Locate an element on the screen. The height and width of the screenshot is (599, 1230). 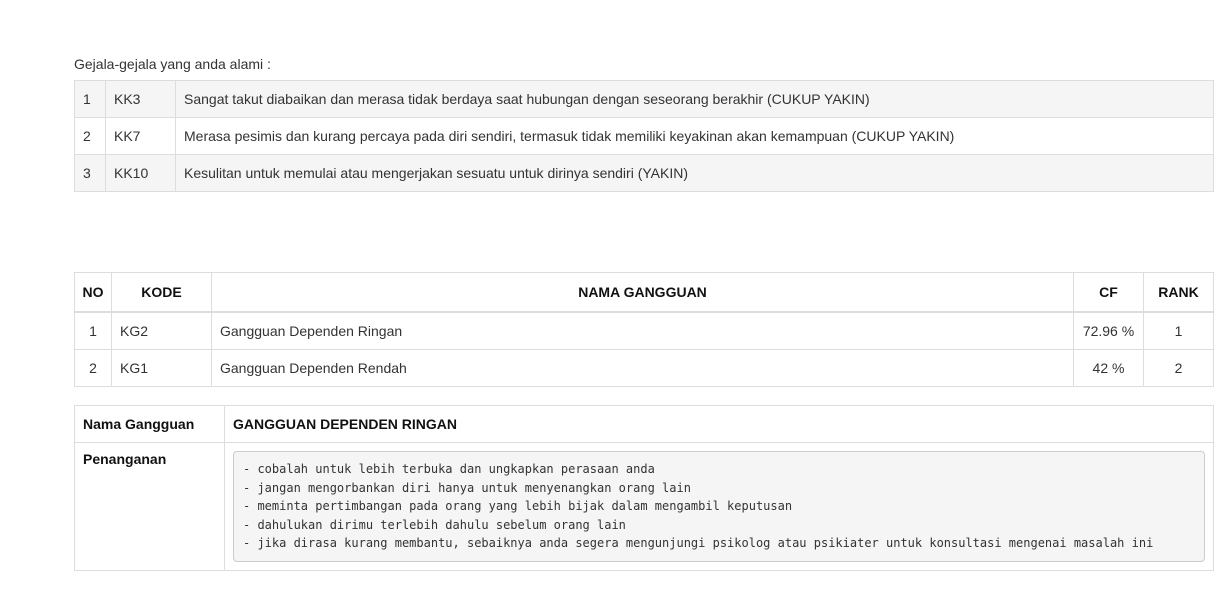
disorder-name-label: Nama Gangguan is located at coordinates (149, 424).